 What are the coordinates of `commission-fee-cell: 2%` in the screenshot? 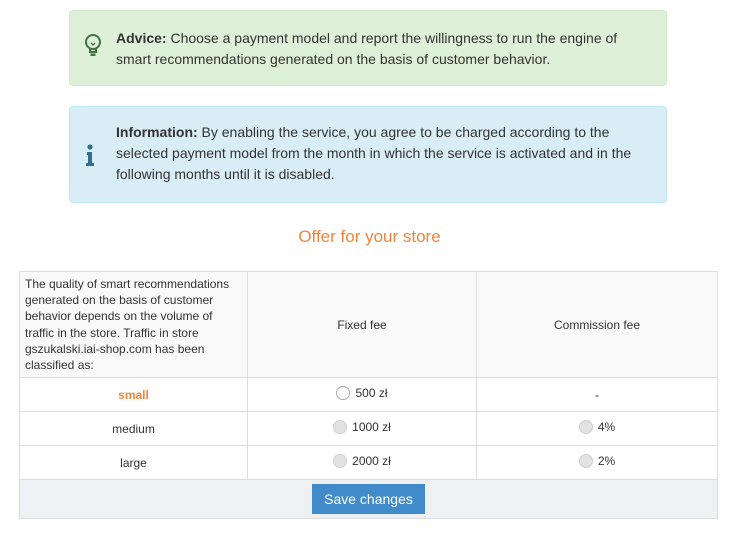 It's located at (597, 463).